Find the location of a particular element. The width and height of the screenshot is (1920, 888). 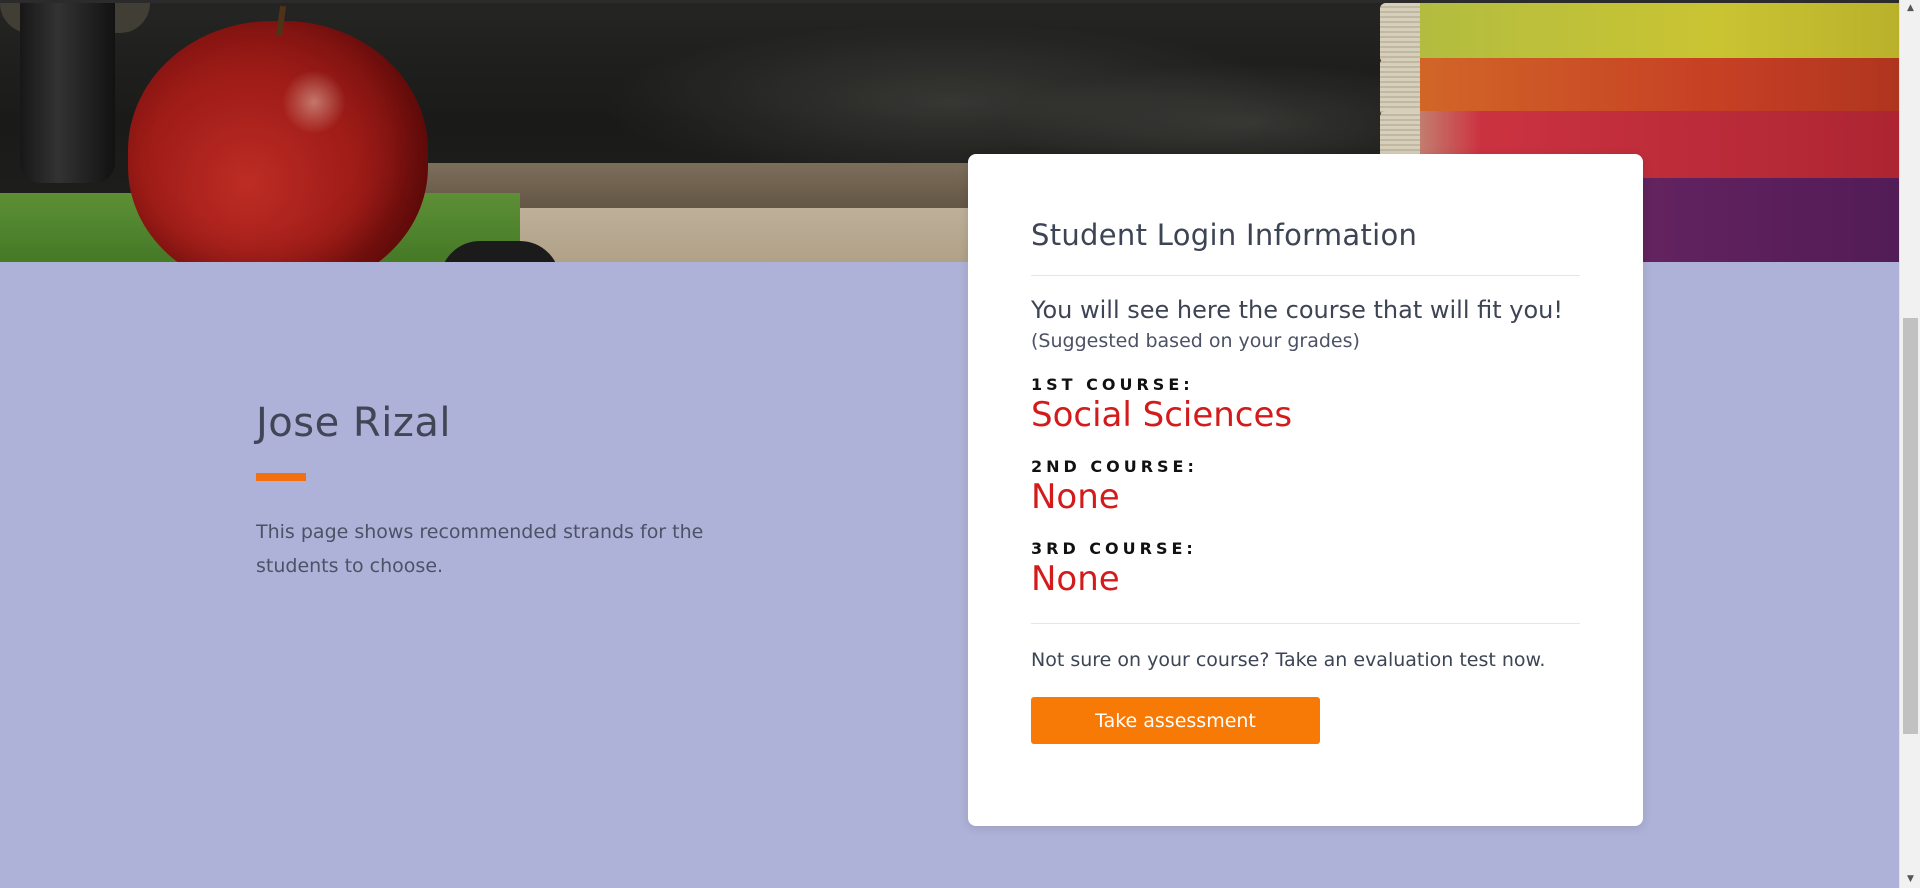

first-course-value: Social Sciences is located at coordinates (1162, 415).